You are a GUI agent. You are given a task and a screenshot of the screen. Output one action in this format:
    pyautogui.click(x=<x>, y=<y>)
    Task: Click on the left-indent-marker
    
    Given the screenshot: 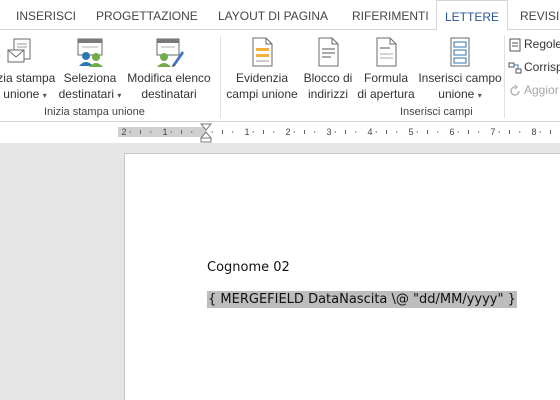 What is the action you would take?
    pyautogui.click(x=206, y=140)
    